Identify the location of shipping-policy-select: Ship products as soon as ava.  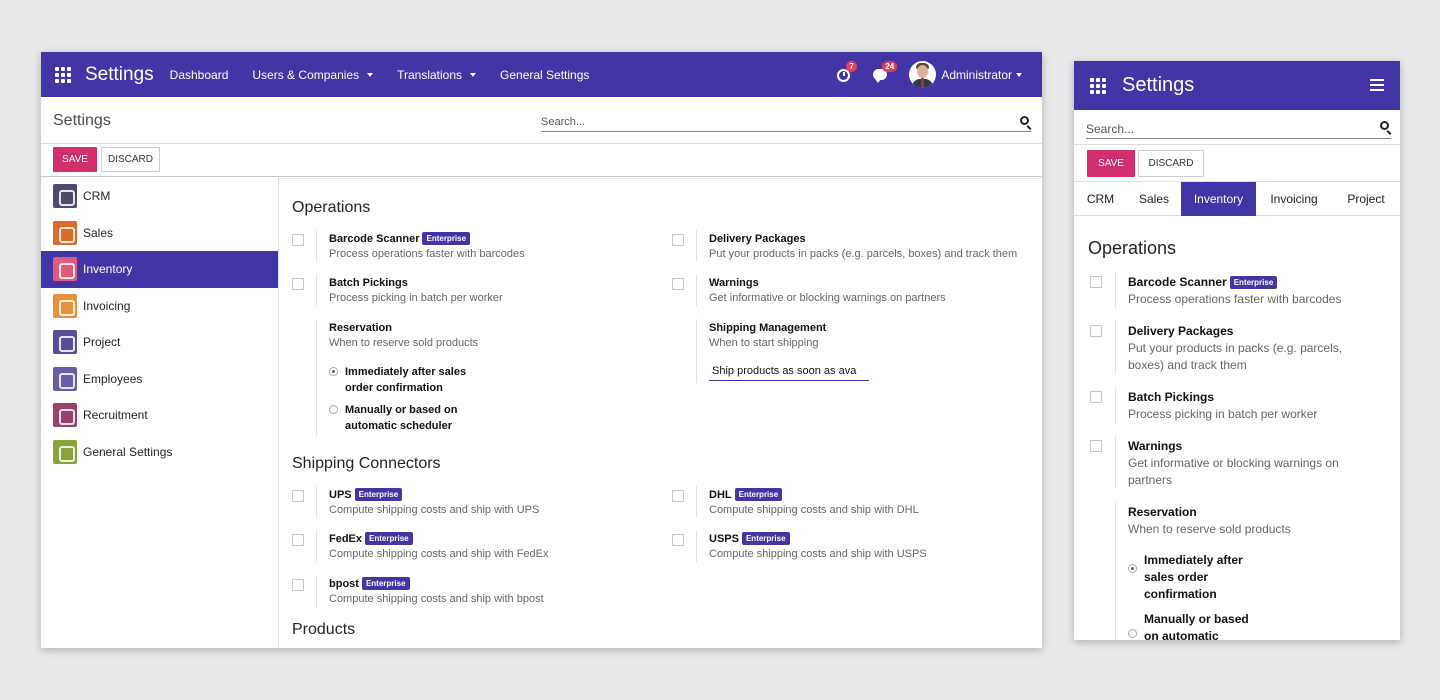
(789, 372).